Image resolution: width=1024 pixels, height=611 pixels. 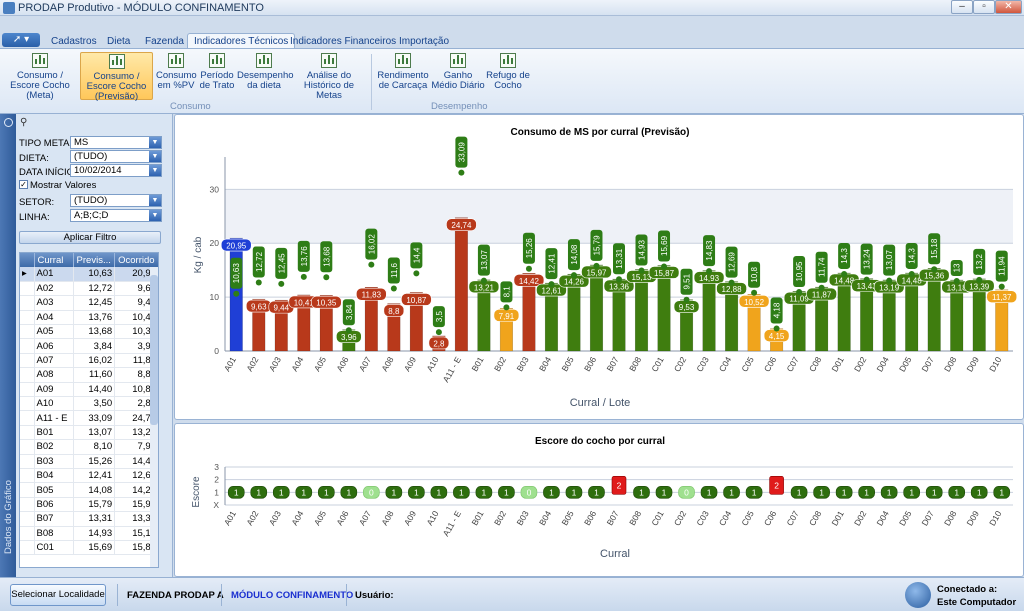 I want to click on table-row: B05 14,08 14,26, so click(x=89, y=490).